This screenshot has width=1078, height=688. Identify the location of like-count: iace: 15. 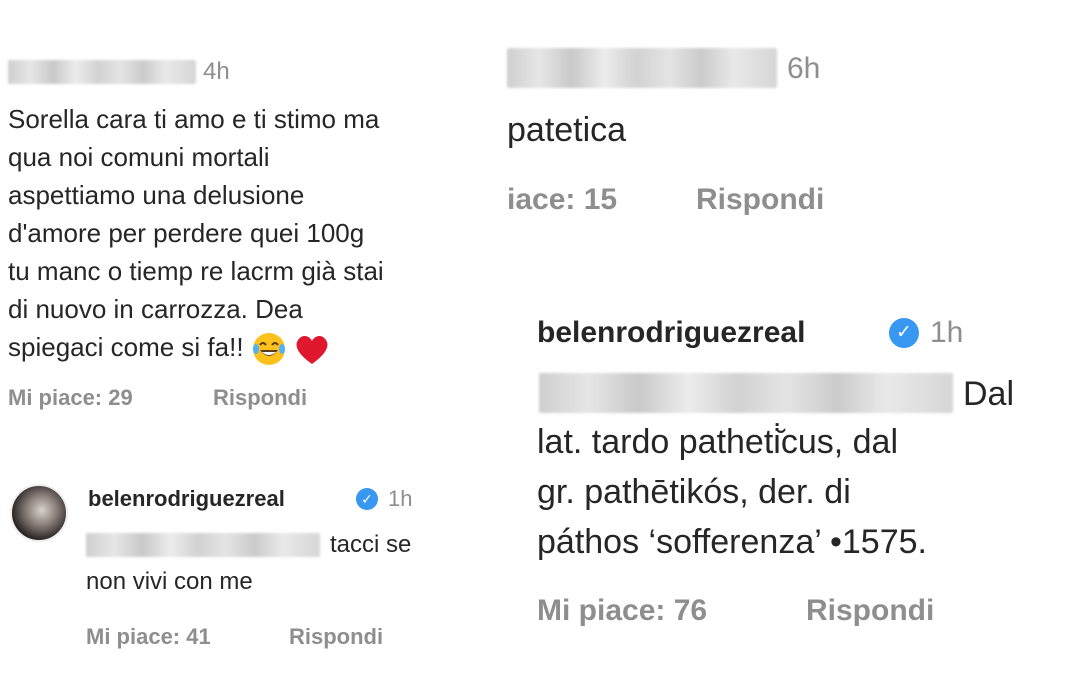
(562, 200).